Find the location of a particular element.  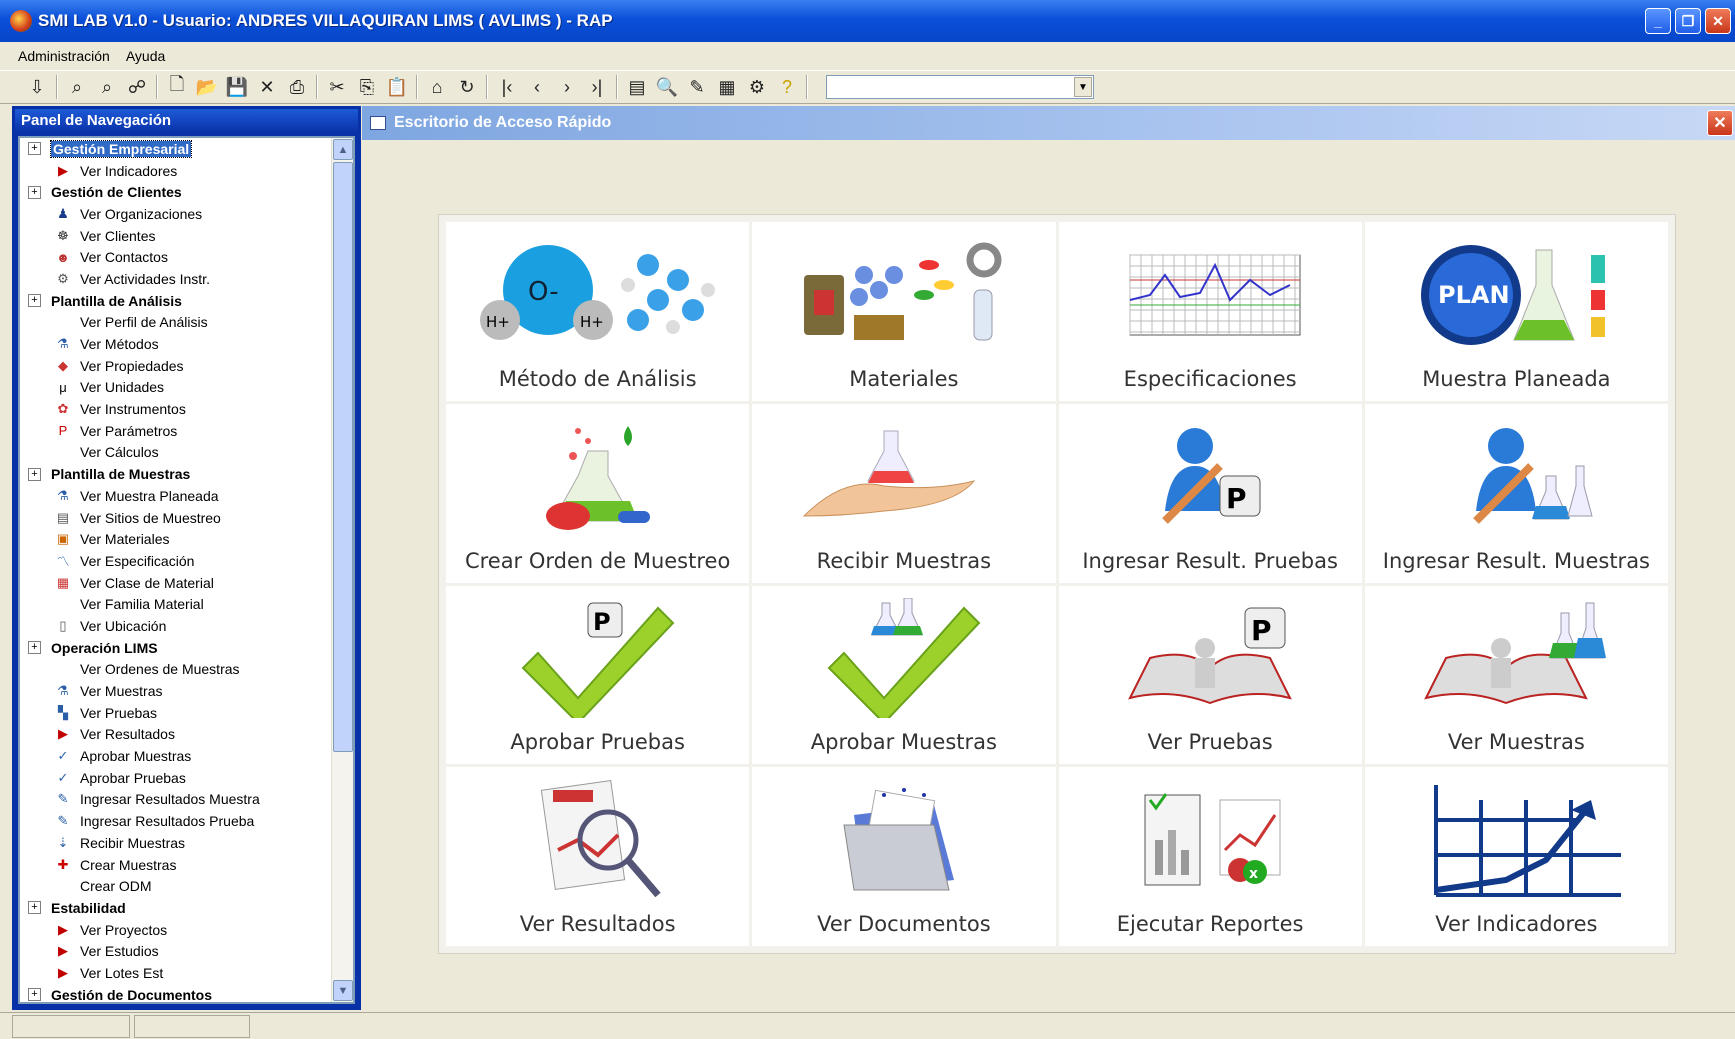

tree-item: μ Ver Unidades is located at coordinates (174, 388).